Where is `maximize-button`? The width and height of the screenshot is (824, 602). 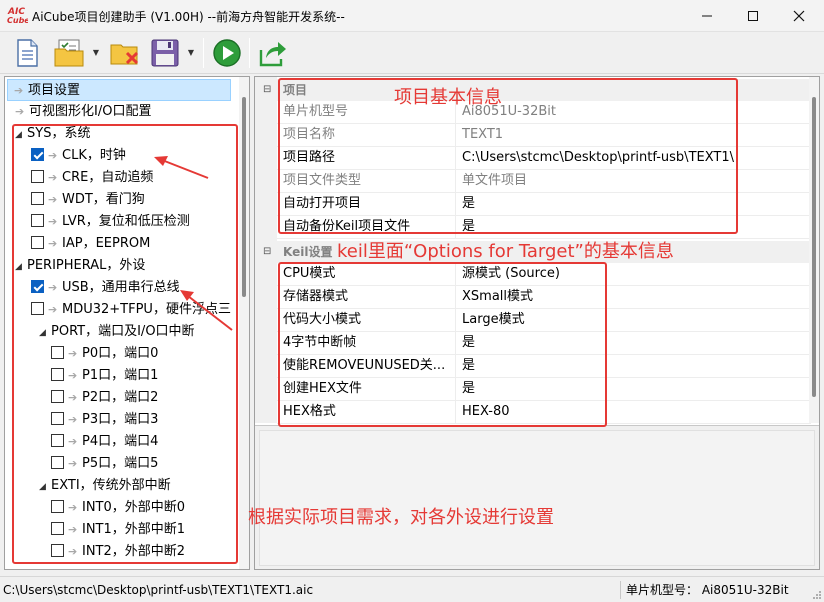
maximize-button is located at coordinates (753, 16).